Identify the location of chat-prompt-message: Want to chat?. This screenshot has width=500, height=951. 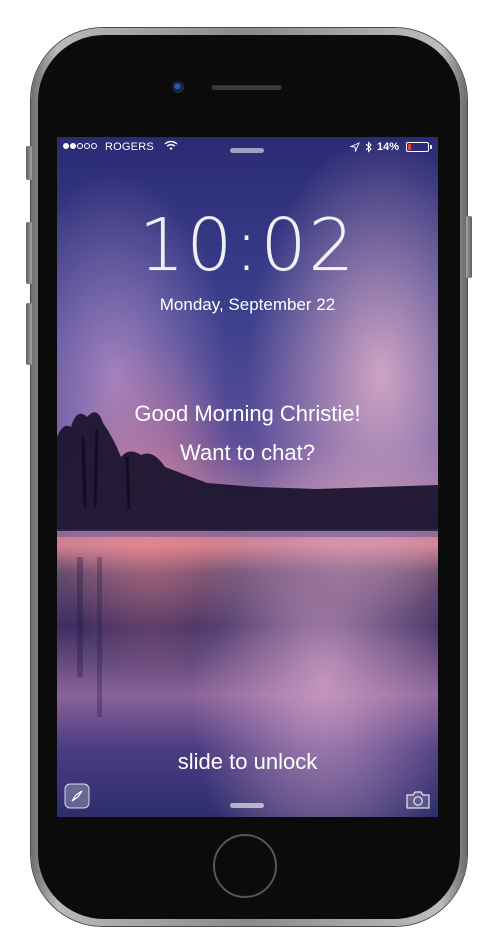
(247, 452).